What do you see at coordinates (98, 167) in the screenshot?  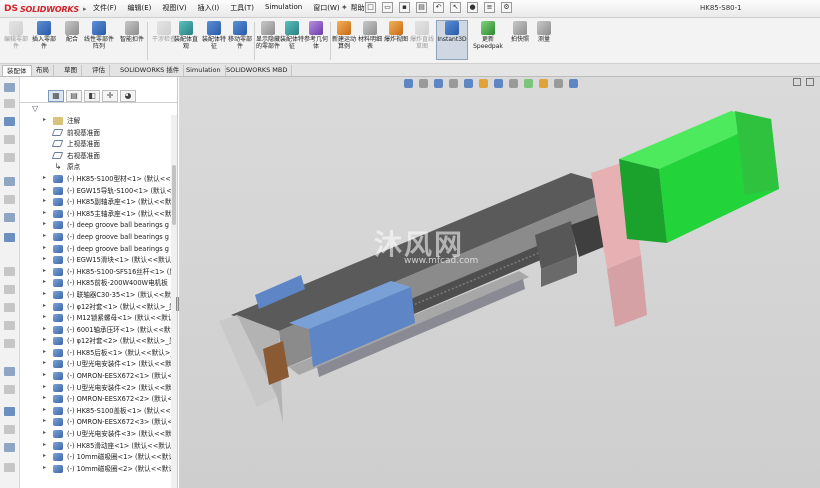 I see `tree-row: ↳ 原点` at bounding box center [98, 167].